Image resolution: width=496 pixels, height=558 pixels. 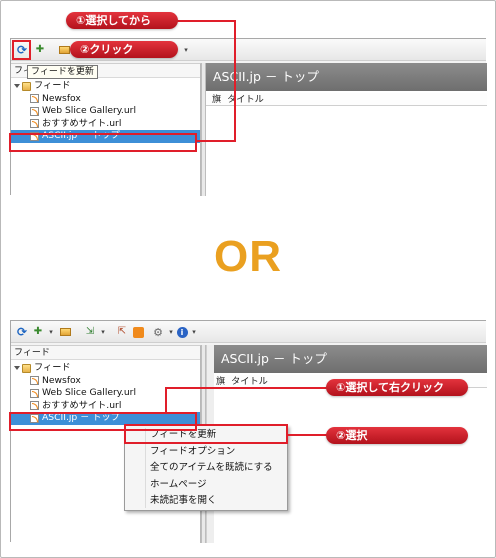 I want to click on refresh-tooltip: フィードを更新, so click(x=62, y=72).